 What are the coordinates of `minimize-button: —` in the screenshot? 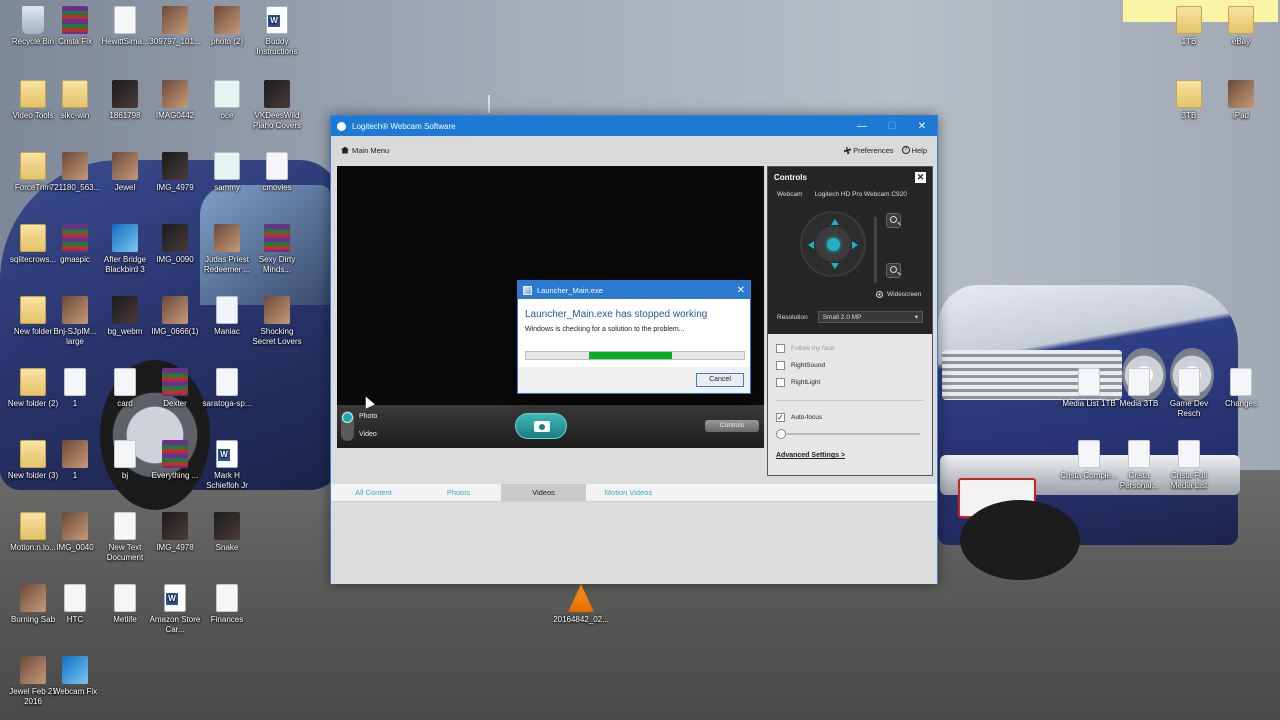 It's located at (862, 126).